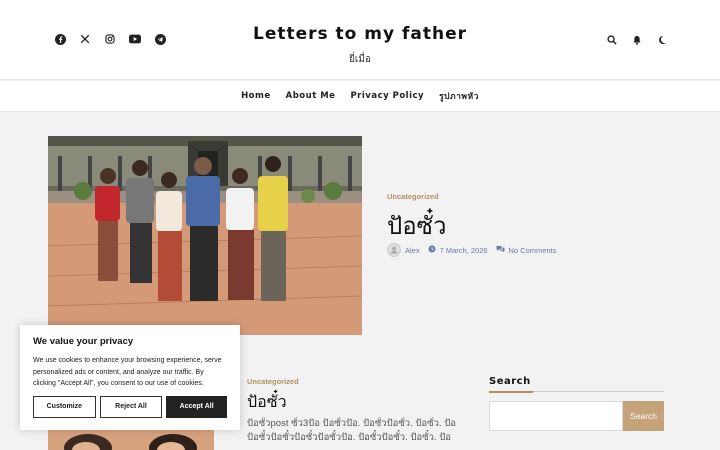 The height and width of the screenshot is (450, 720). What do you see at coordinates (360, 59) in the screenshot?
I see `site-tagline: ยี่เมื่อ` at bounding box center [360, 59].